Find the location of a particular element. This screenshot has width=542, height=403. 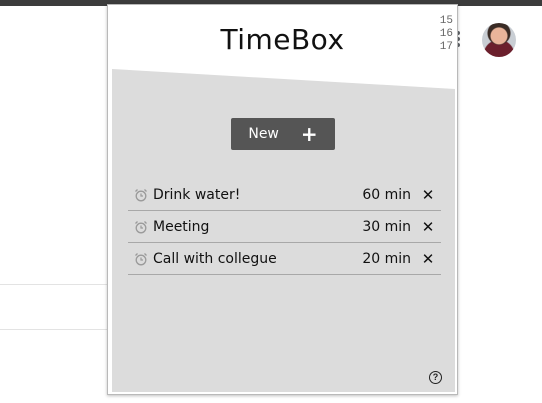

timer-row: Meeting 30 min ✕ is located at coordinates (284, 227).